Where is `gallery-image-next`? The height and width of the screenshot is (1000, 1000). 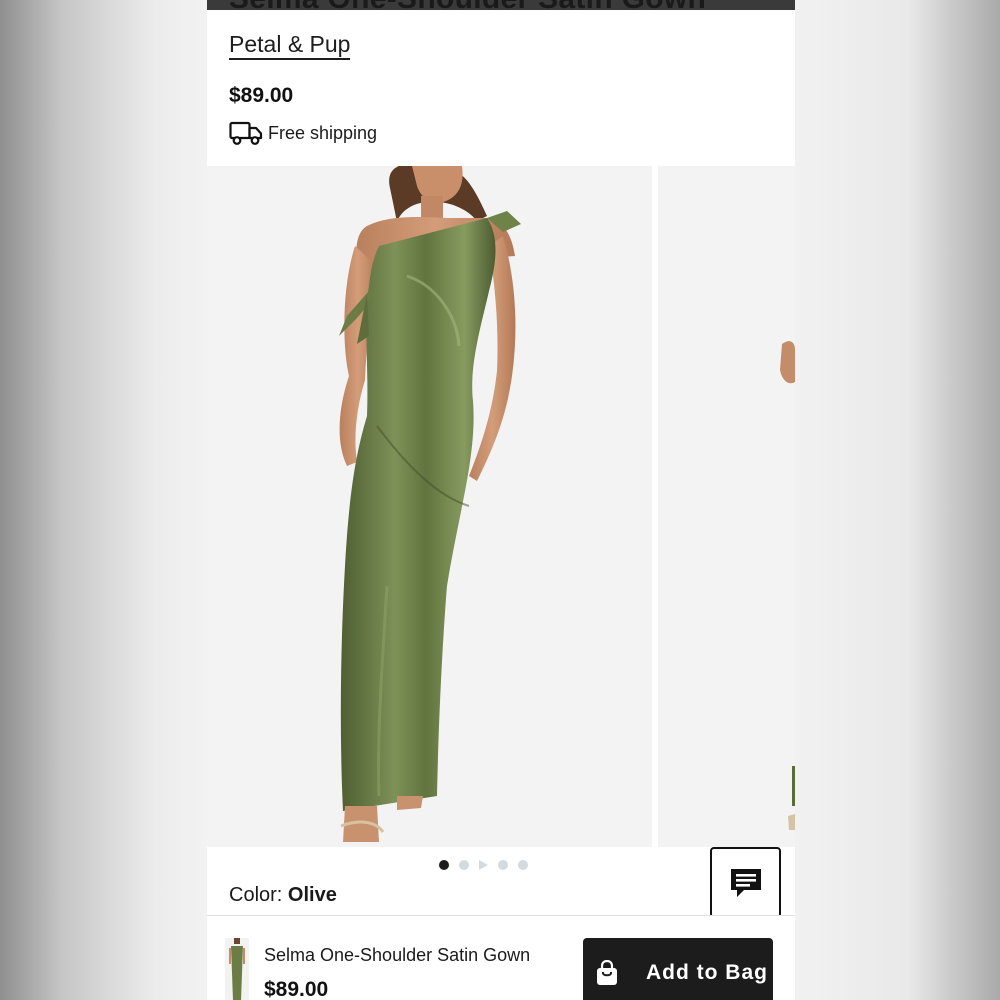 gallery-image-next is located at coordinates (726, 506).